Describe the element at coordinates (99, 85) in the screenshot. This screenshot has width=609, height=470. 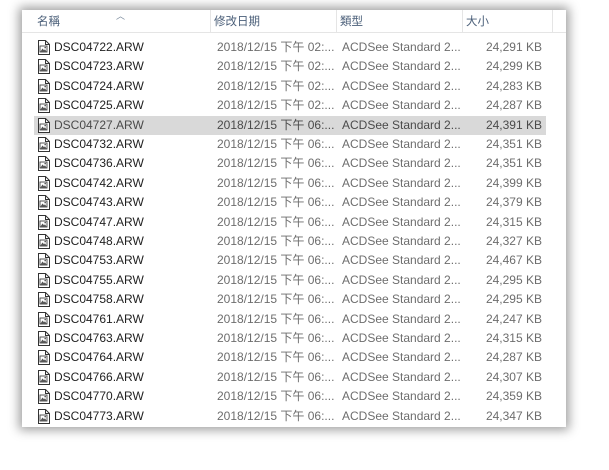
I see `file-name: DSC04724.ARW` at that location.